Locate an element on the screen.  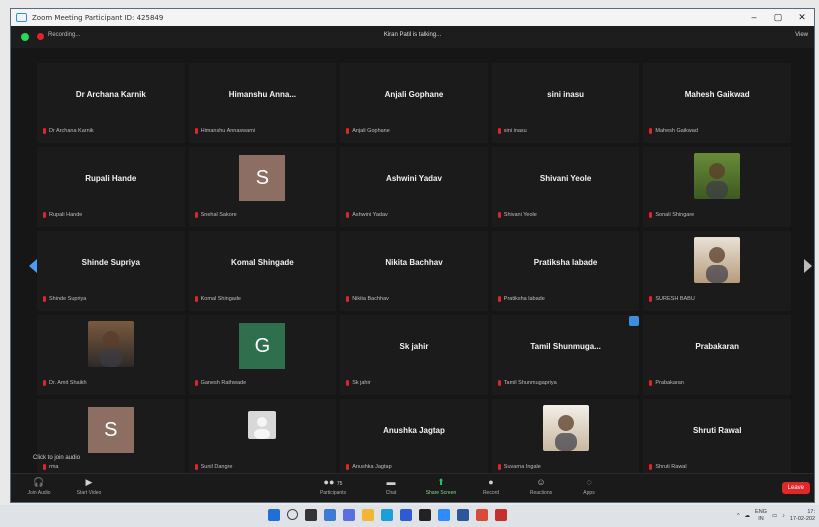
participant-name-text: Himanshu Annaswami is located at coordinates (228, 131).